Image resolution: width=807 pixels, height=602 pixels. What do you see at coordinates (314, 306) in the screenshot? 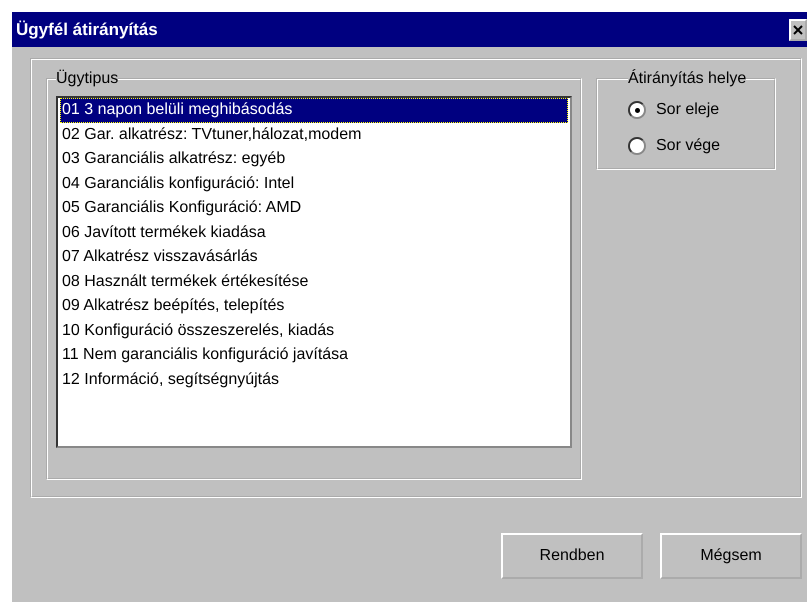
I see `list-item: 09 Alkatrész beépítés, telepítés` at bounding box center [314, 306].